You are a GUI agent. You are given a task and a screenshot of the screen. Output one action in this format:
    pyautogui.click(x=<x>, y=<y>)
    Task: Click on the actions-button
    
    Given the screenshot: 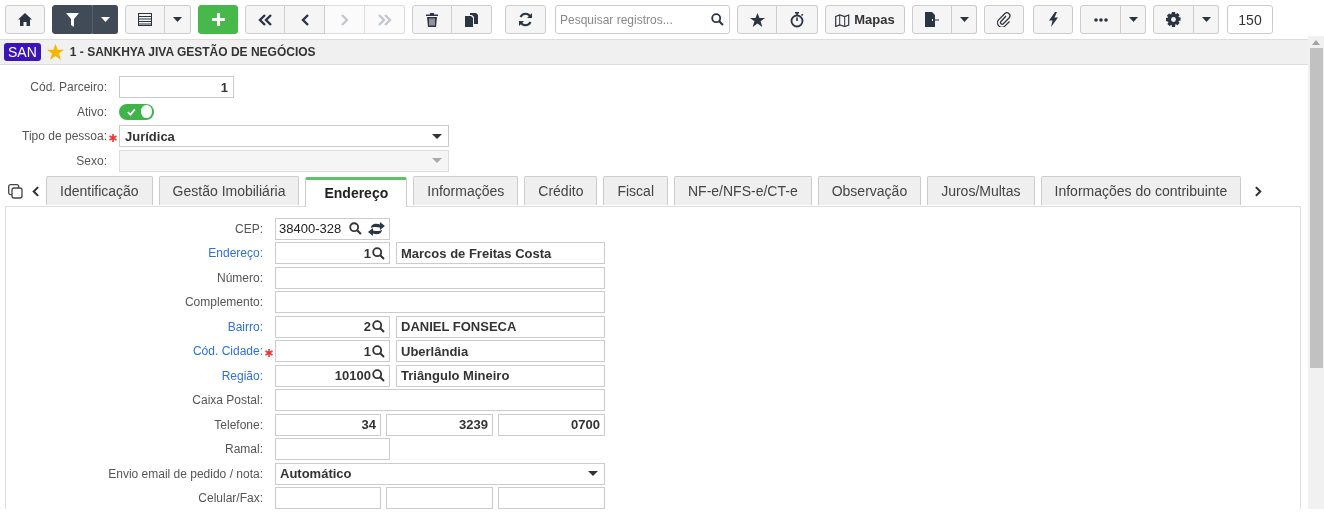 What is the action you would take?
    pyautogui.click(x=1053, y=19)
    